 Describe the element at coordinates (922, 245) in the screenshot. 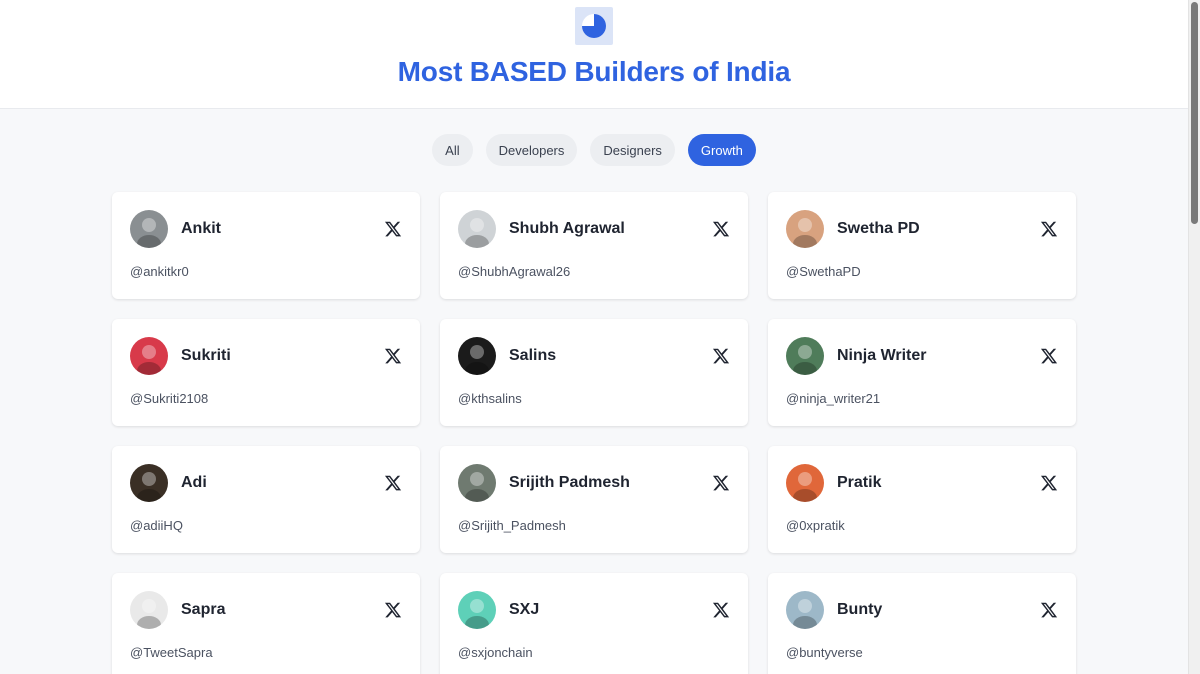

I see `builder-card: Swetha PD @SwethaPD` at that location.